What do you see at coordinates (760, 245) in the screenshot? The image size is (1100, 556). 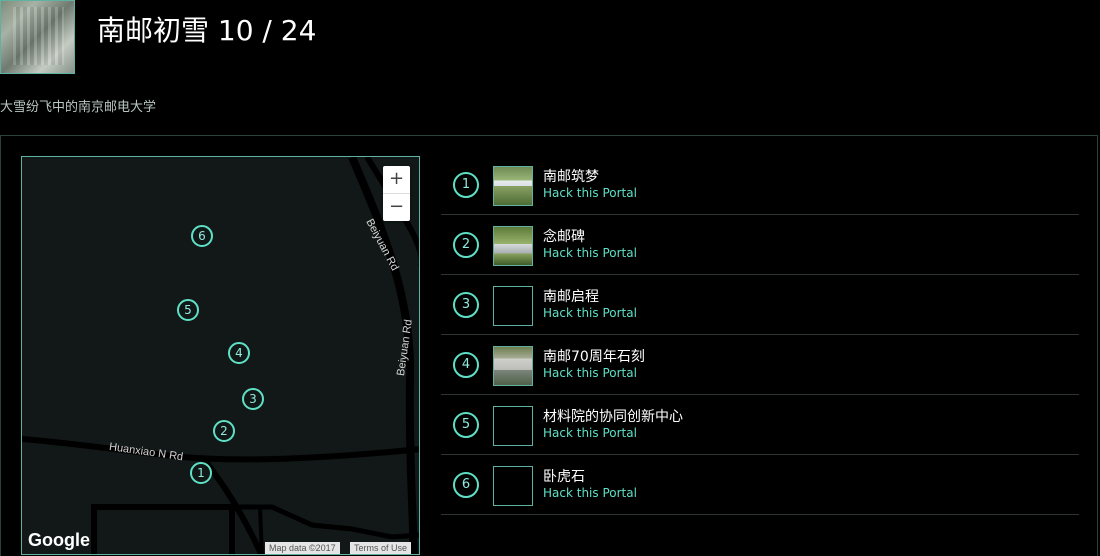 I see `portal-item: 2 念邮碑 Hack this Portal` at bounding box center [760, 245].